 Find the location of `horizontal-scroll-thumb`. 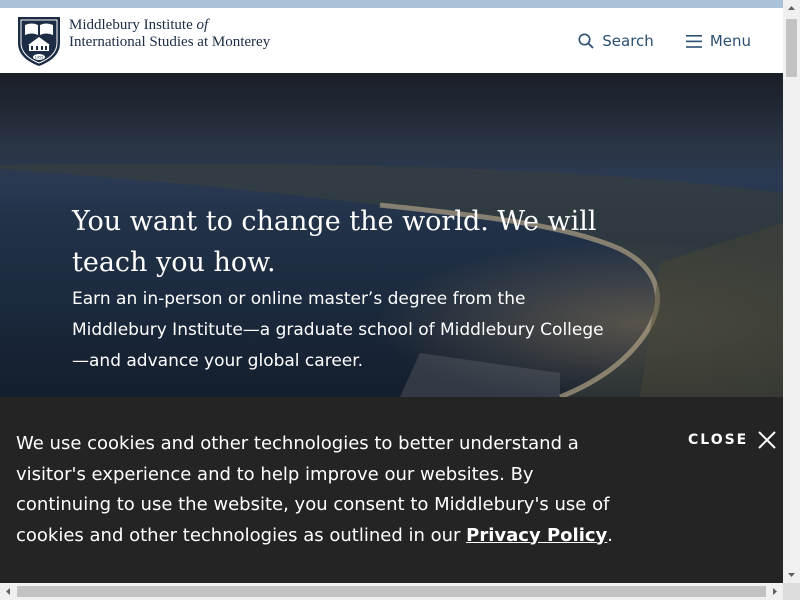

horizontal-scroll-thumb is located at coordinates (391, 591).